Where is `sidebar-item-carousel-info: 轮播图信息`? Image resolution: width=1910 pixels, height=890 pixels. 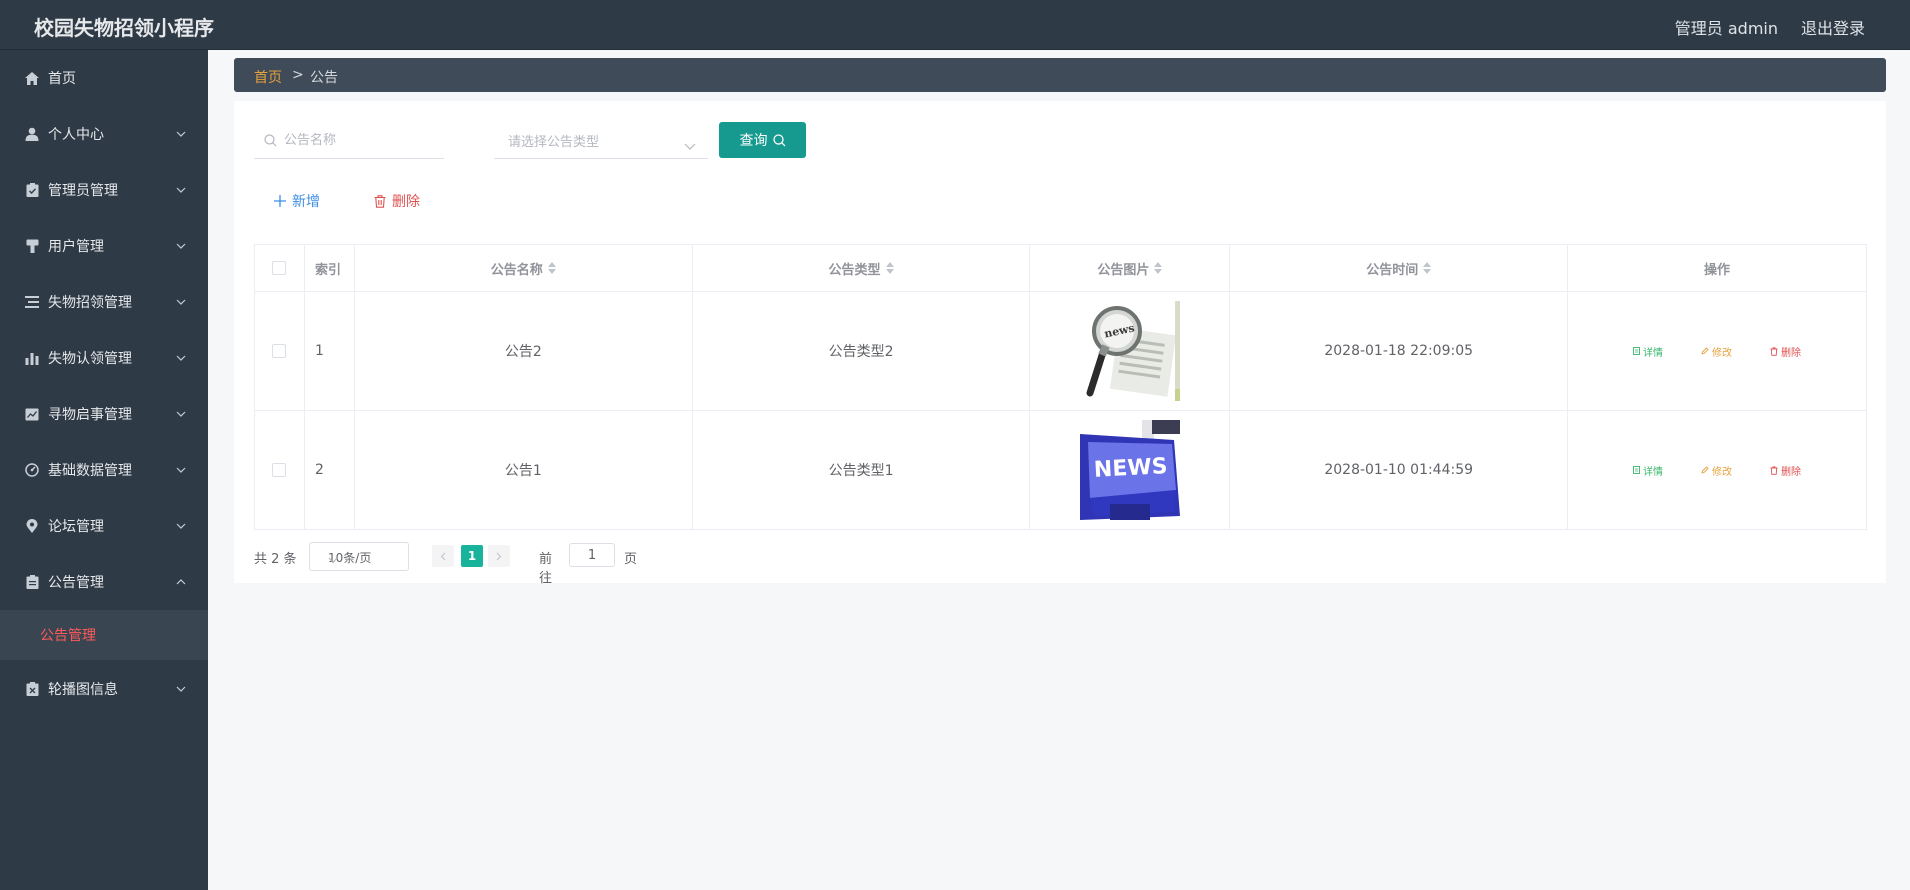 sidebar-item-carousel-info: 轮播图信息 is located at coordinates (104, 689).